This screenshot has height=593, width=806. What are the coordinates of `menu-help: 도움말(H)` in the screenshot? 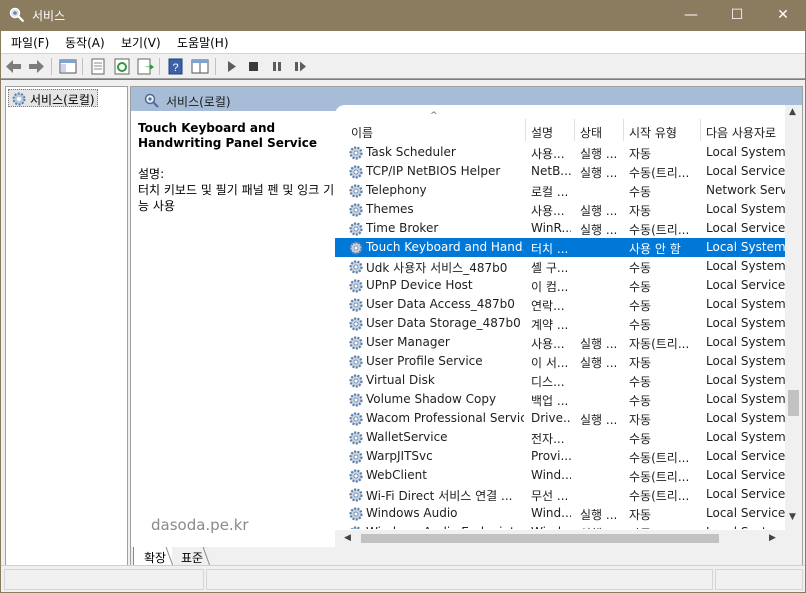 It's located at (203, 42).